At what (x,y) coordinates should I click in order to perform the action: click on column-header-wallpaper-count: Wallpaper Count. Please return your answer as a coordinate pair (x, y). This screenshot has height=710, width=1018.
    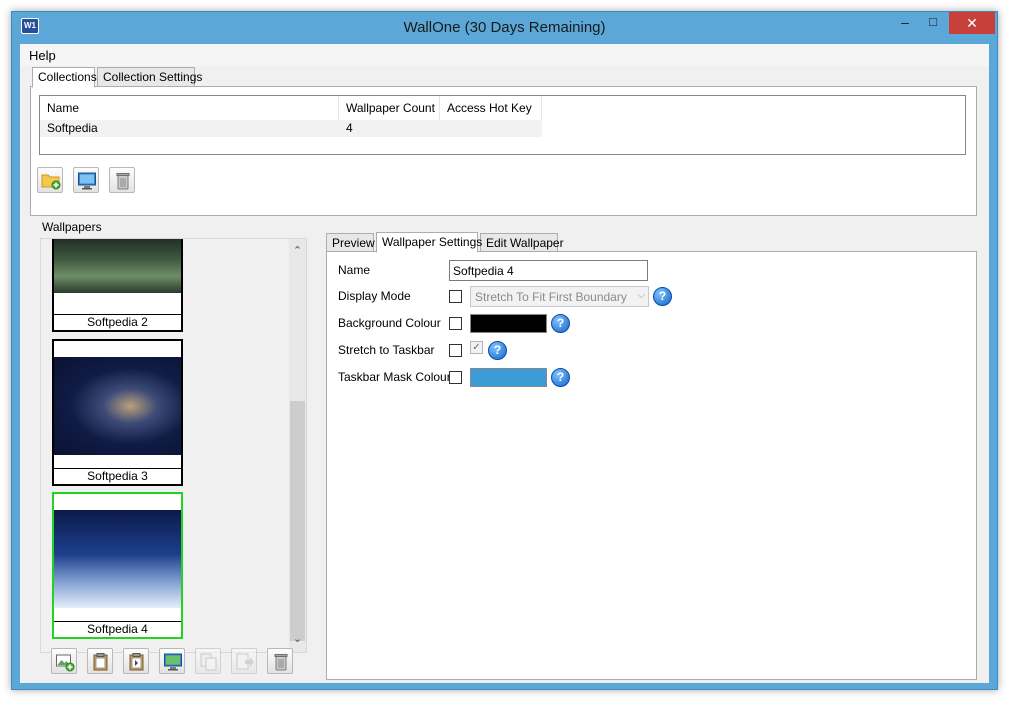
    Looking at the image, I should click on (389, 108).